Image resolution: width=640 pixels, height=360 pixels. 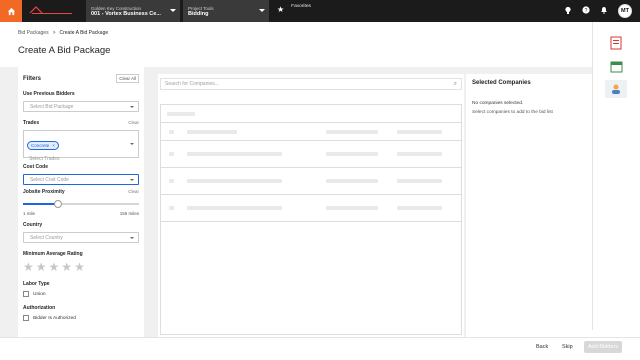 What do you see at coordinates (501, 83) in the screenshot?
I see `selected-title: Selected Companies` at bounding box center [501, 83].